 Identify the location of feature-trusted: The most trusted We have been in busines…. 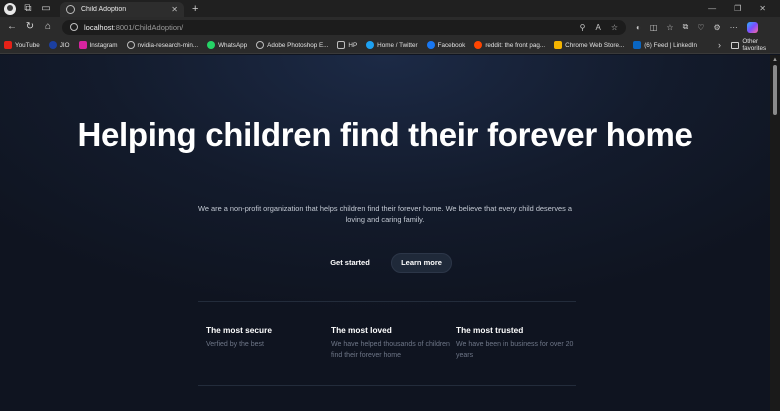
(519, 343).